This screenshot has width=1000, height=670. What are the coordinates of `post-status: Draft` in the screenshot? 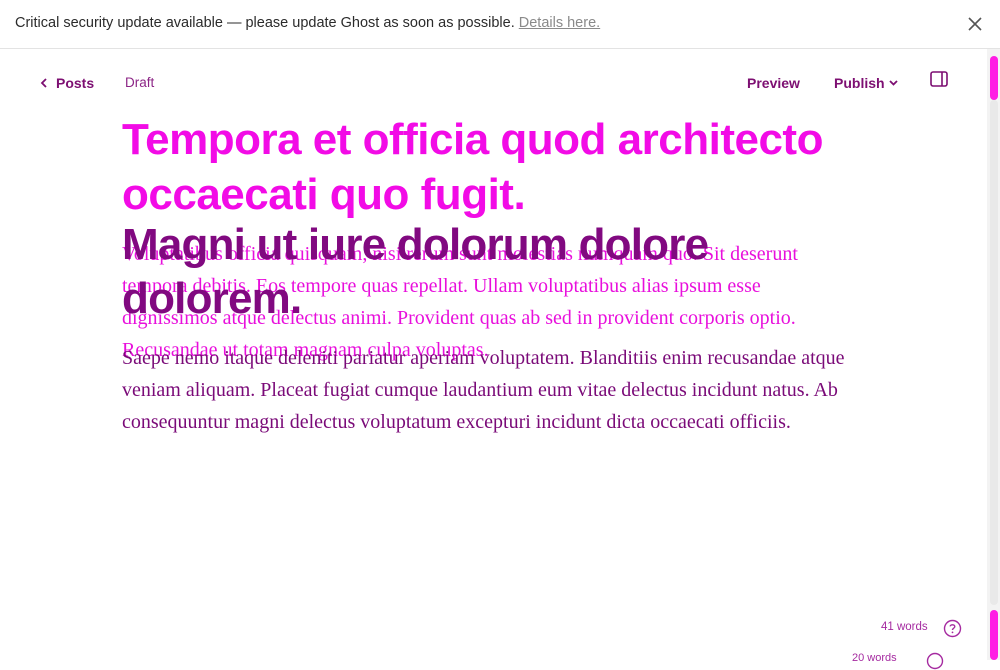 It's located at (140, 82).